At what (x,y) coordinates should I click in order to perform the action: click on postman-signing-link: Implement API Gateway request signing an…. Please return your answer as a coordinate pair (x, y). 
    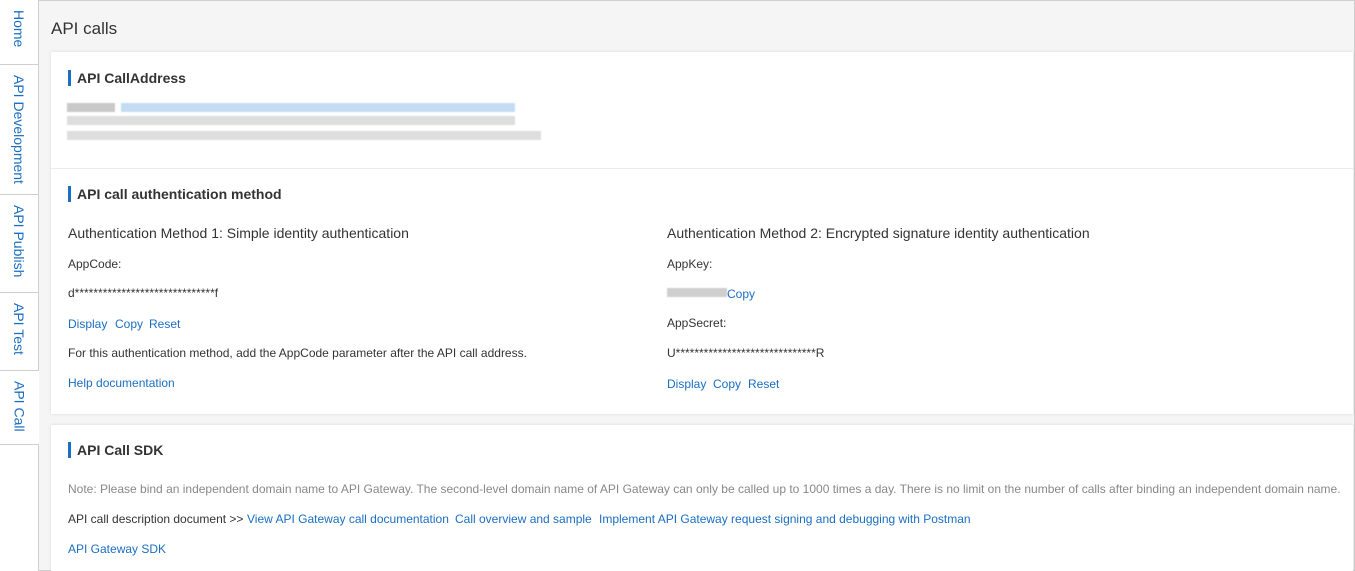
    Looking at the image, I should click on (785, 519).